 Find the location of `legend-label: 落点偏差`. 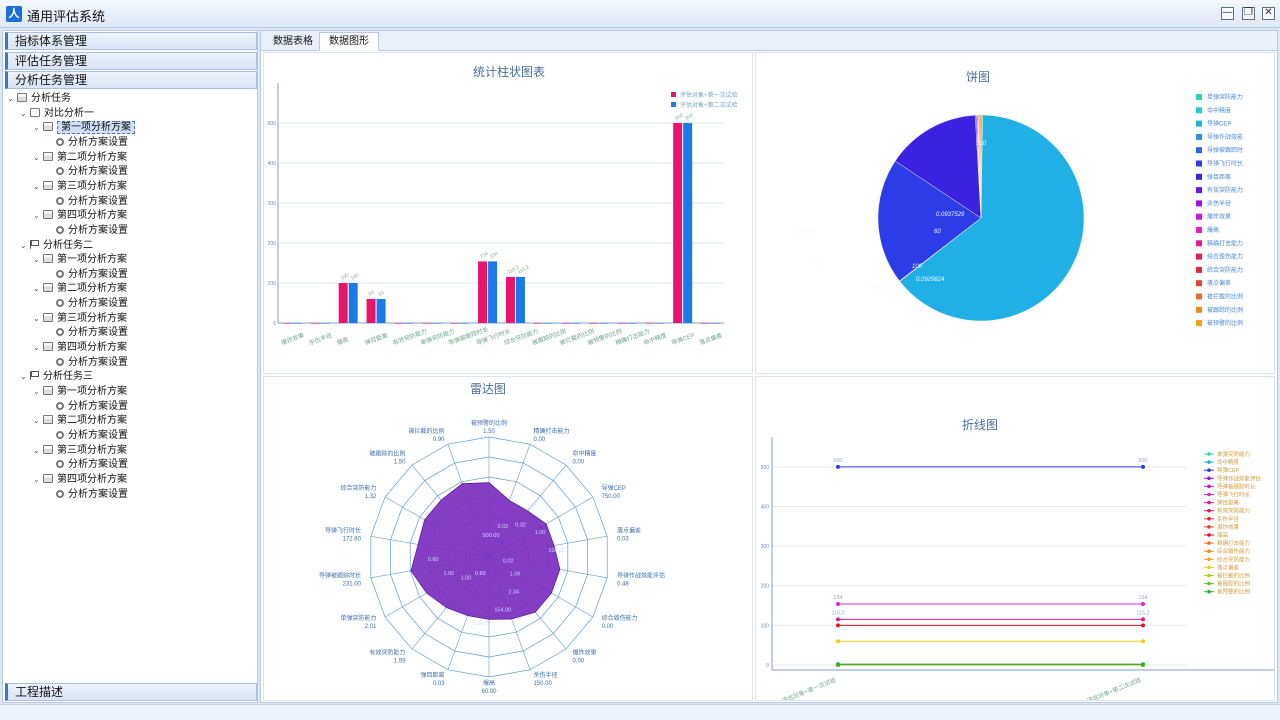

legend-label: 落点偏差 is located at coordinates (1228, 567).